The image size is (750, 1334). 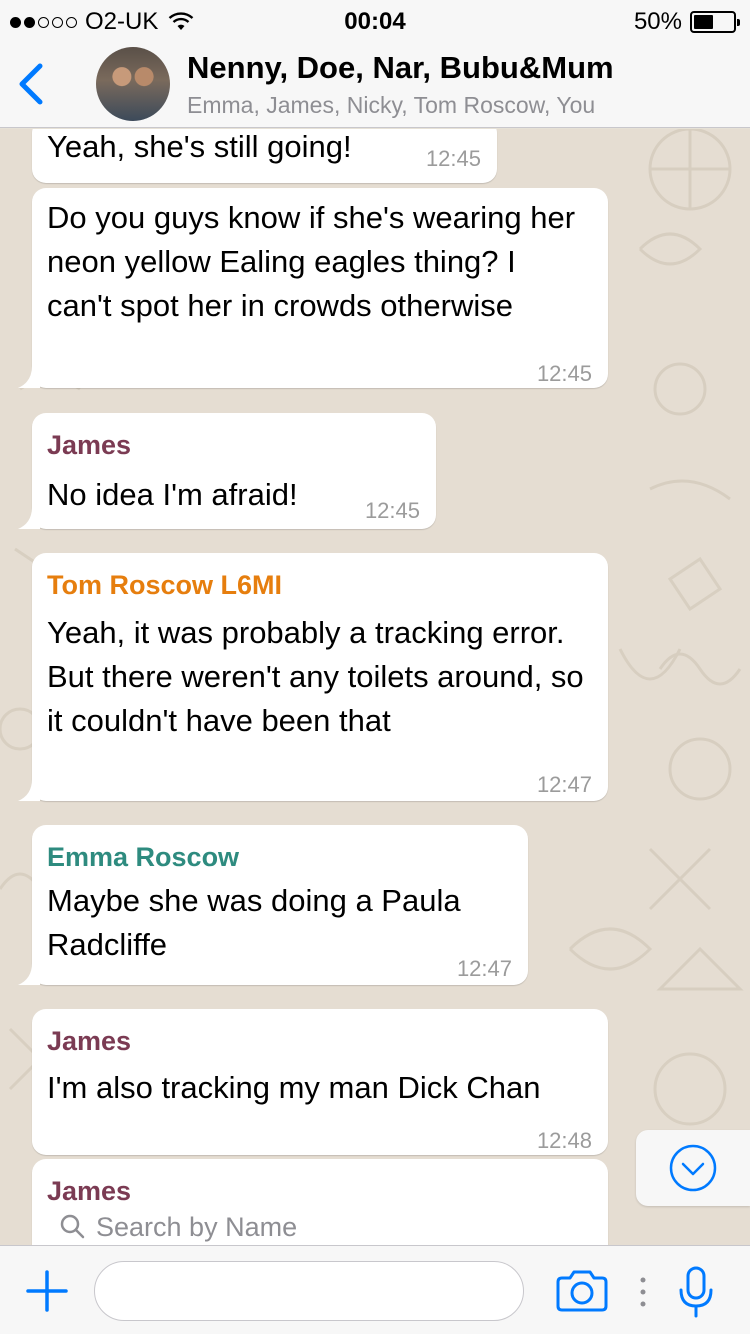 I want to click on chevron-left-icon, so click(x=31, y=84).